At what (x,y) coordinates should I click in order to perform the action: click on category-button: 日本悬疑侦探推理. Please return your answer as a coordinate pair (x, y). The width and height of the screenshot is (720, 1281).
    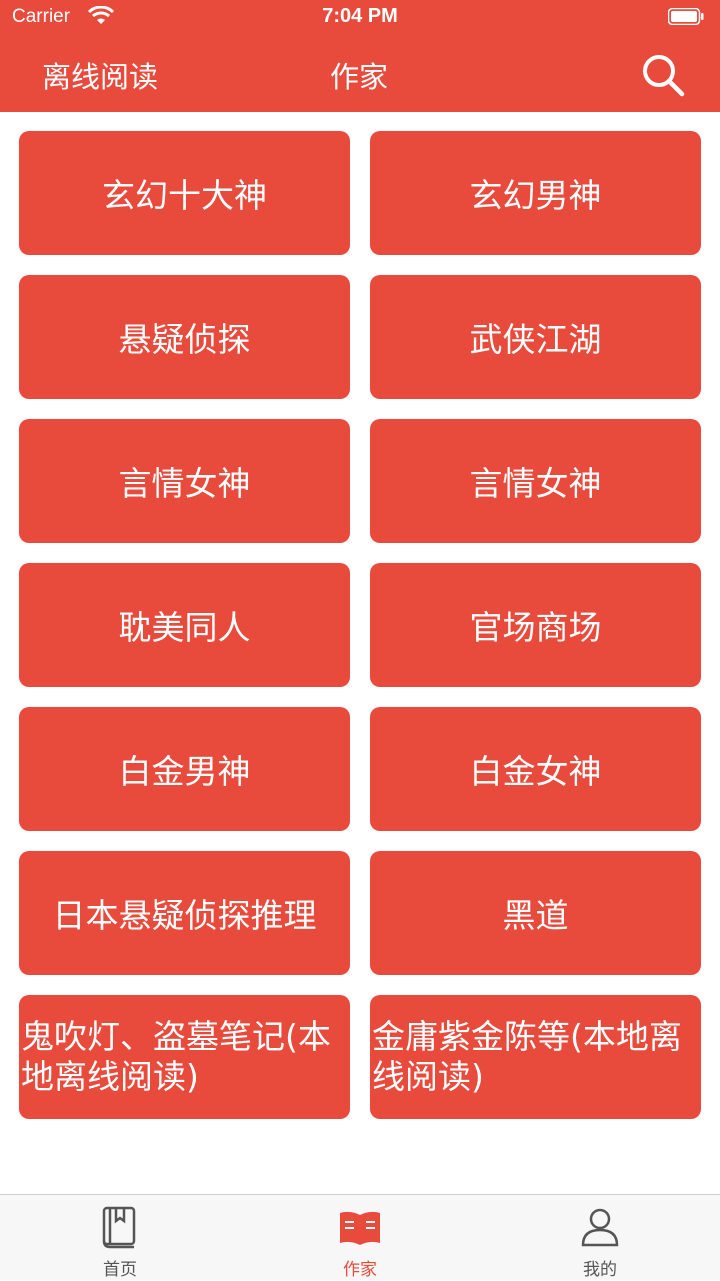
    Looking at the image, I should click on (184, 913).